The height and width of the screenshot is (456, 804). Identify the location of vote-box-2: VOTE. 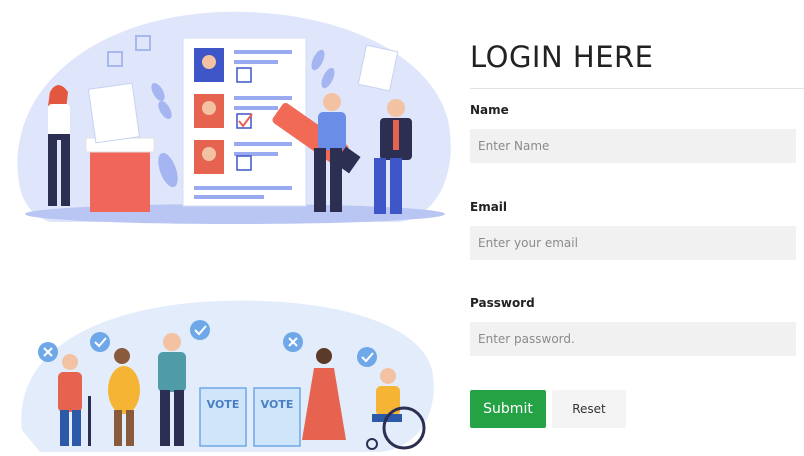
(277, 417).